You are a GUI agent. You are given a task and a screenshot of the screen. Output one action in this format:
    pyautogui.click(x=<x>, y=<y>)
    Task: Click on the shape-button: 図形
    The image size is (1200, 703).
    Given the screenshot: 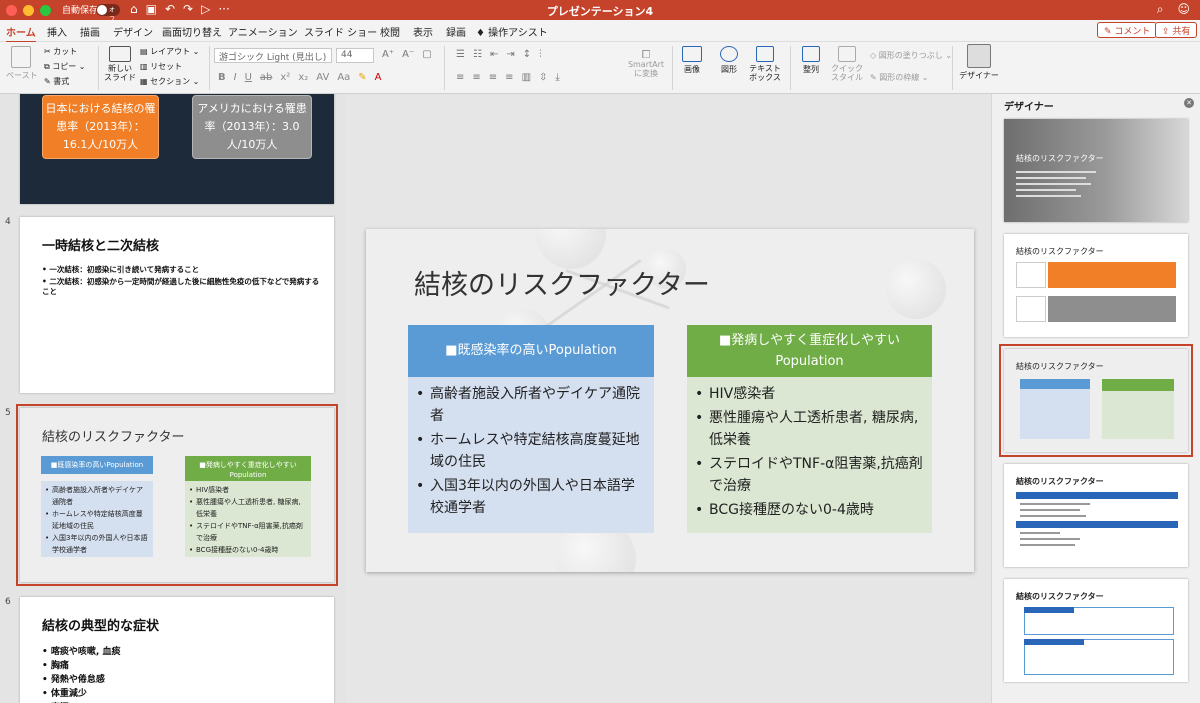 What is the action you would take?
    pyautogui.click(x=729, y=60)
    